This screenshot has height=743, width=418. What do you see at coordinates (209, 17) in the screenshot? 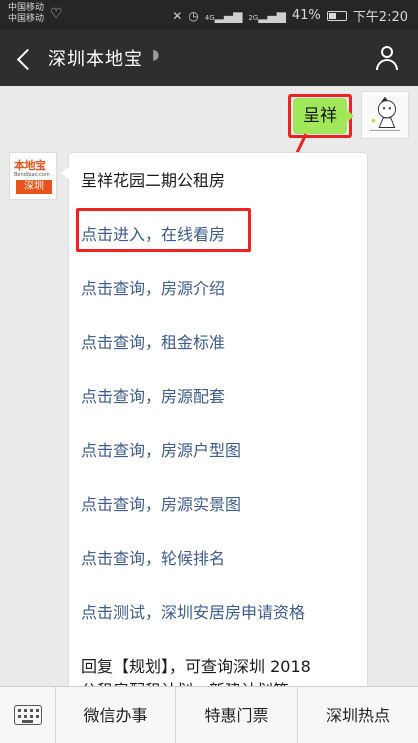
I see `signal-1-label: 4G` at bounding box center [209, 17].